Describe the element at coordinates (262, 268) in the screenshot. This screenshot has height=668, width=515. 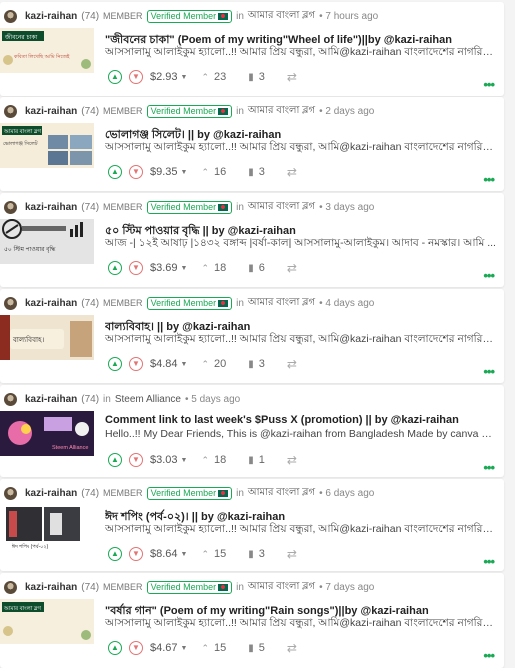
I see `comment-count: 6` at that location.